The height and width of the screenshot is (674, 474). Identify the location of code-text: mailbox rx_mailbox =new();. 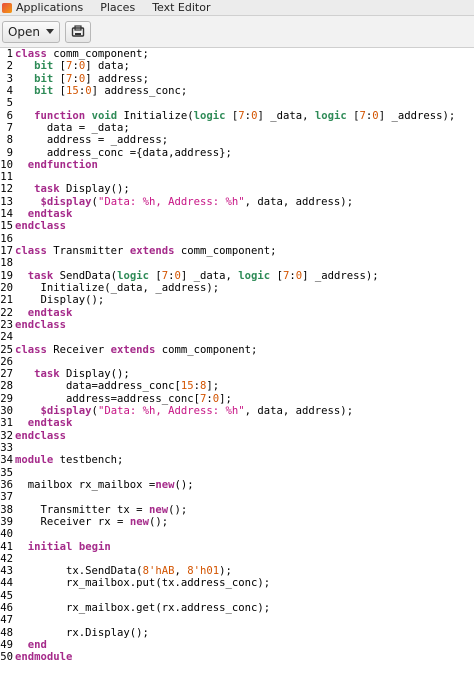
(103, 485).